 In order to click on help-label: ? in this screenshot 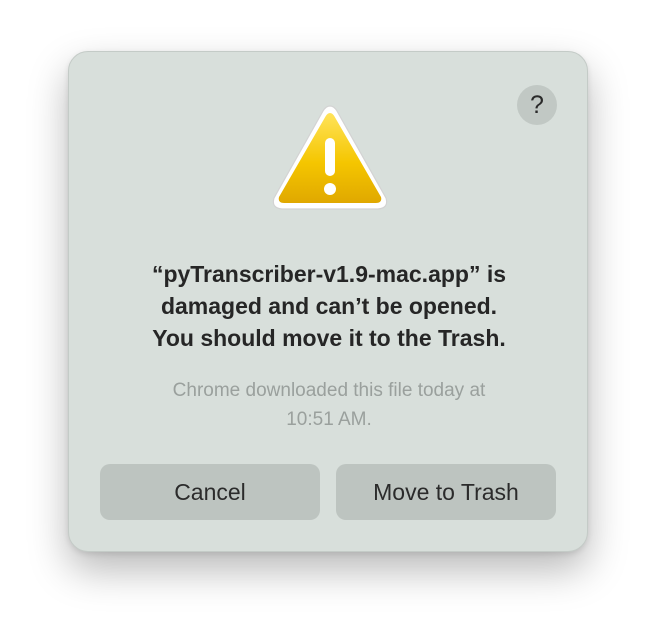, I will do `click(537, 105)`.